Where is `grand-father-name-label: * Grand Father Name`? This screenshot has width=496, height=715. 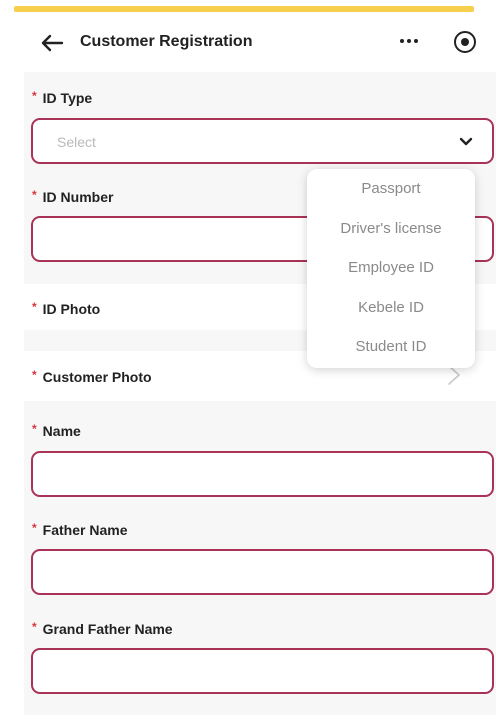
grand-father-name-label: * Grand Father Name is located at coordinates (102, 628).